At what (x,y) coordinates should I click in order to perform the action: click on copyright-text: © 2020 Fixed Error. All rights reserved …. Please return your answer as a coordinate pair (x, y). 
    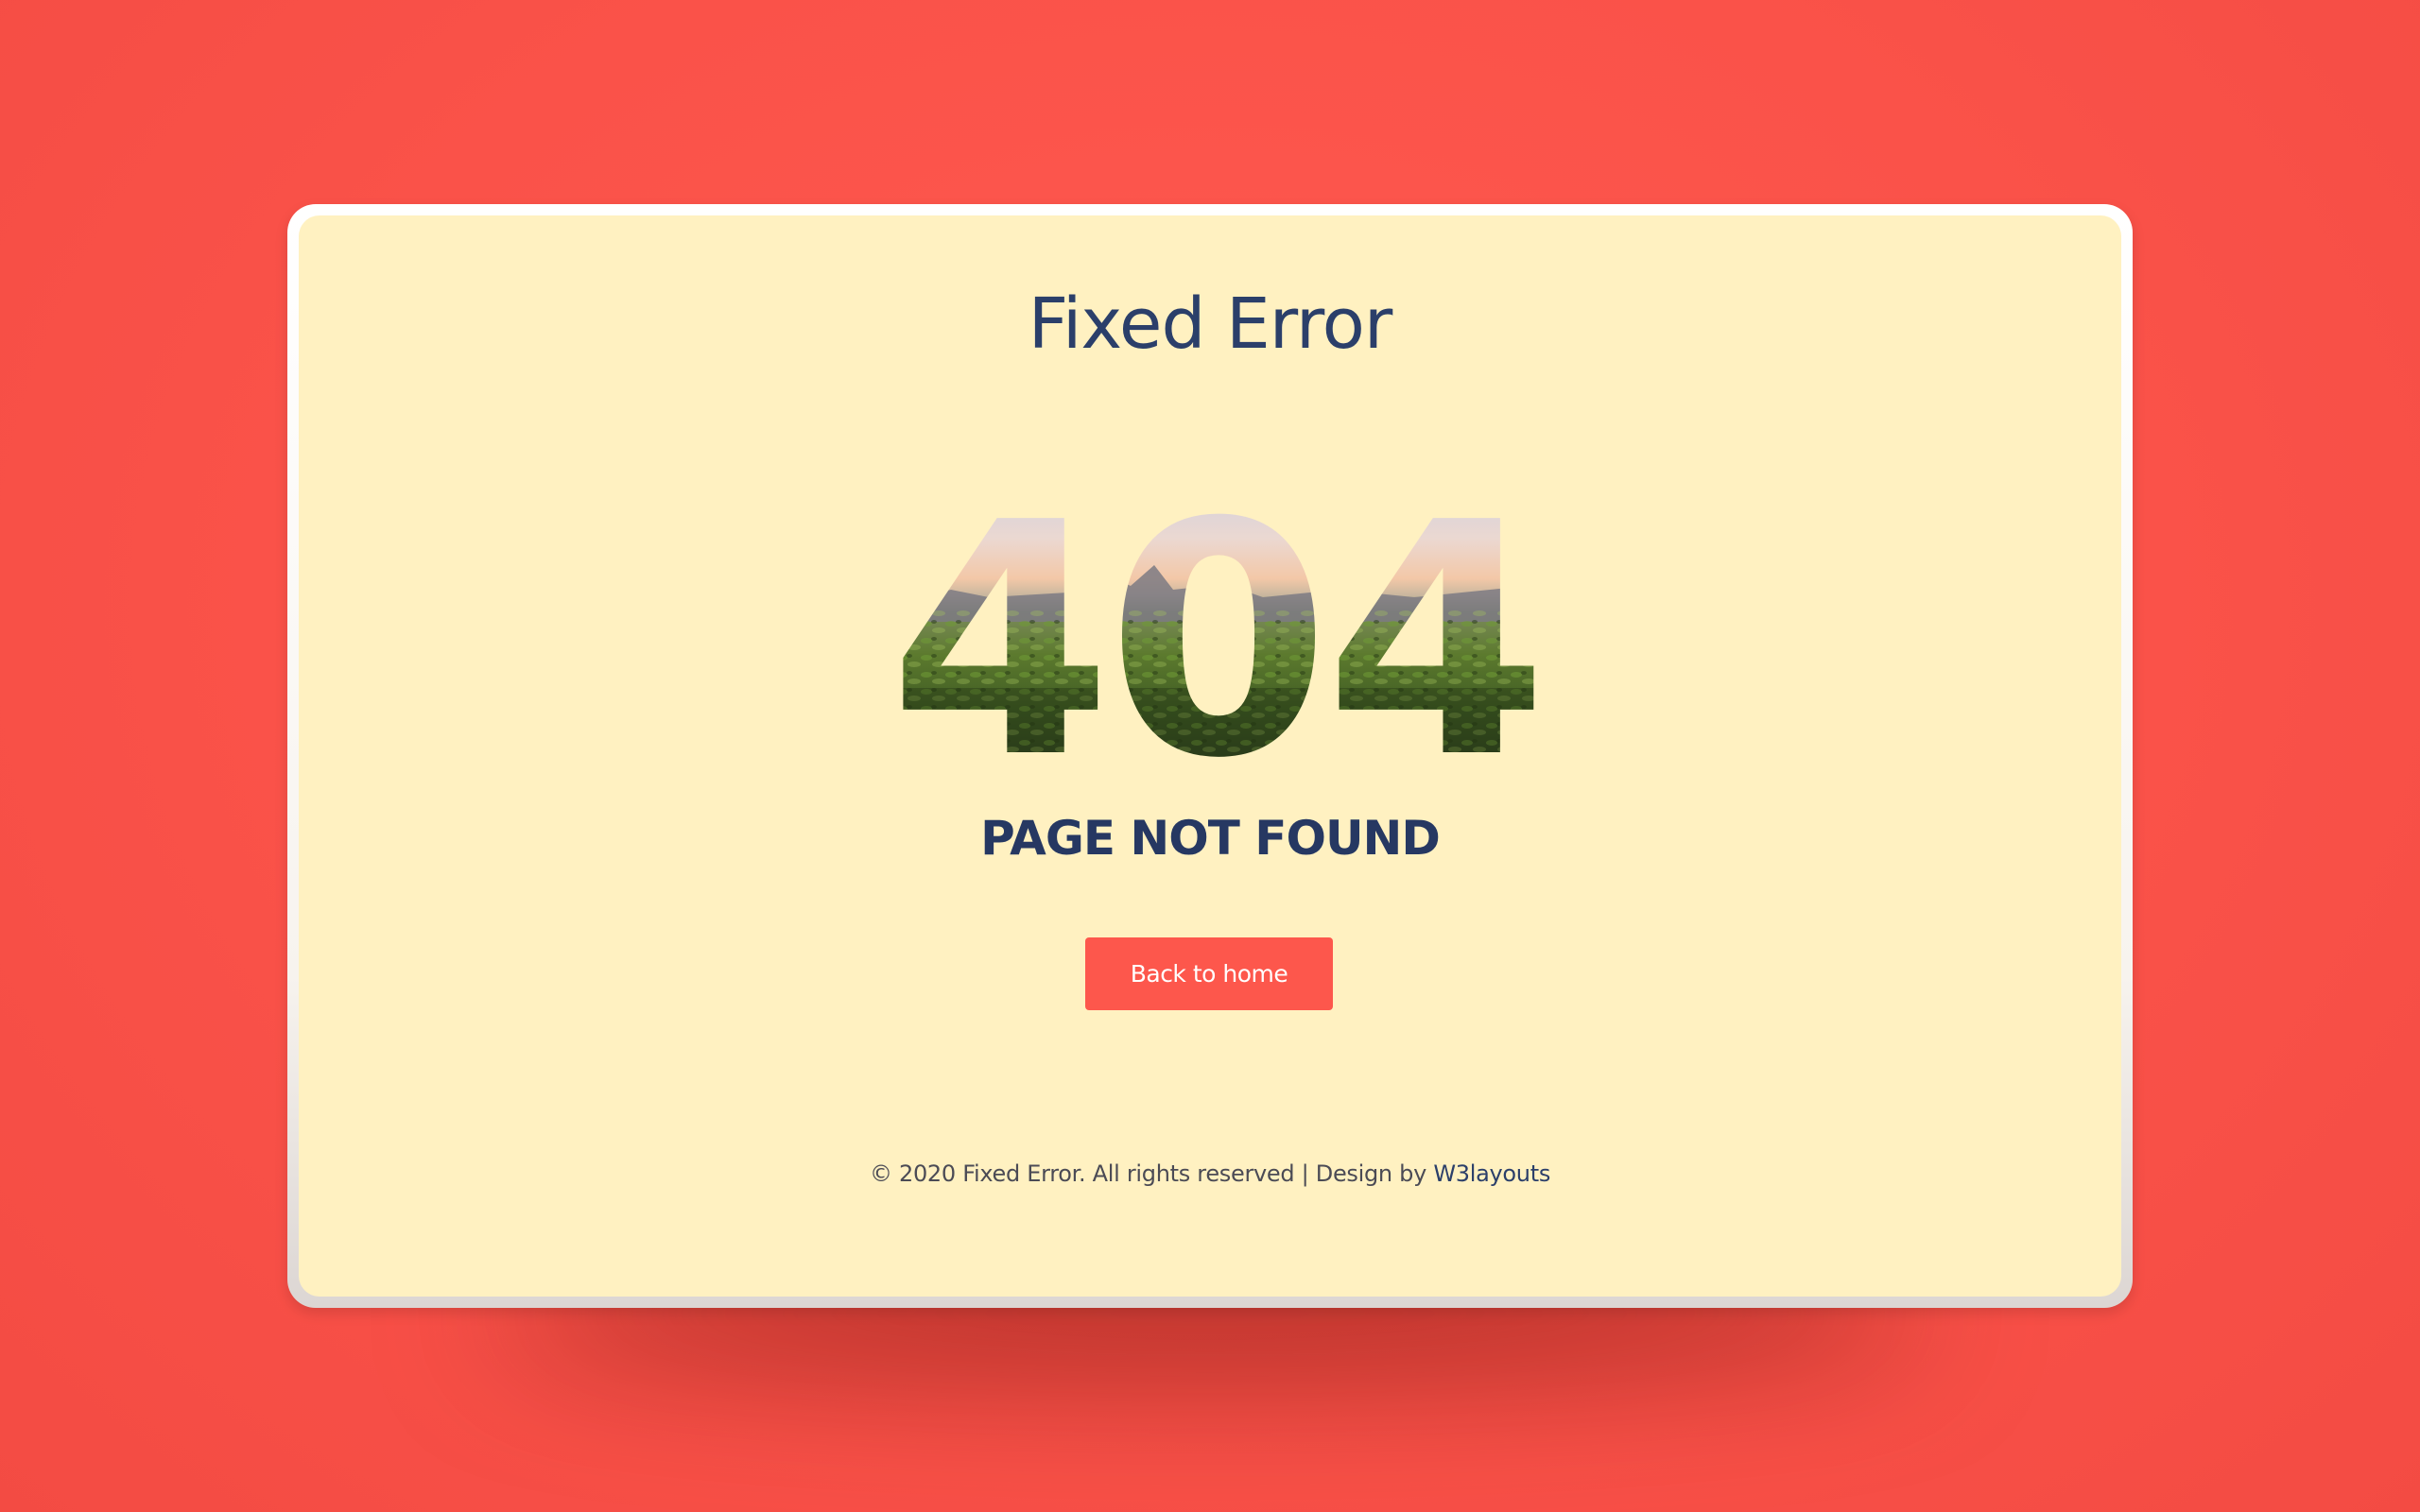
    Looking at the image, I should click on (1151, 1173).